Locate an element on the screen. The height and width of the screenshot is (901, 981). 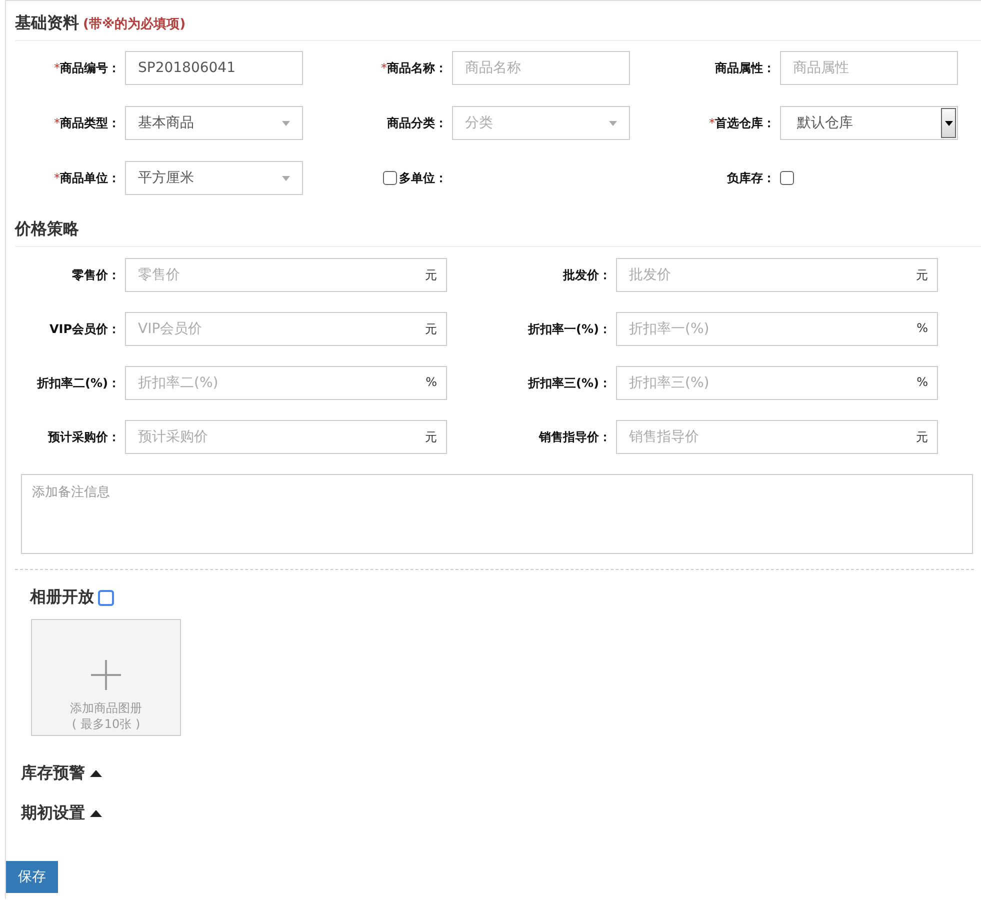
field-label: 商品单位： is located at coordinates (90, 178).